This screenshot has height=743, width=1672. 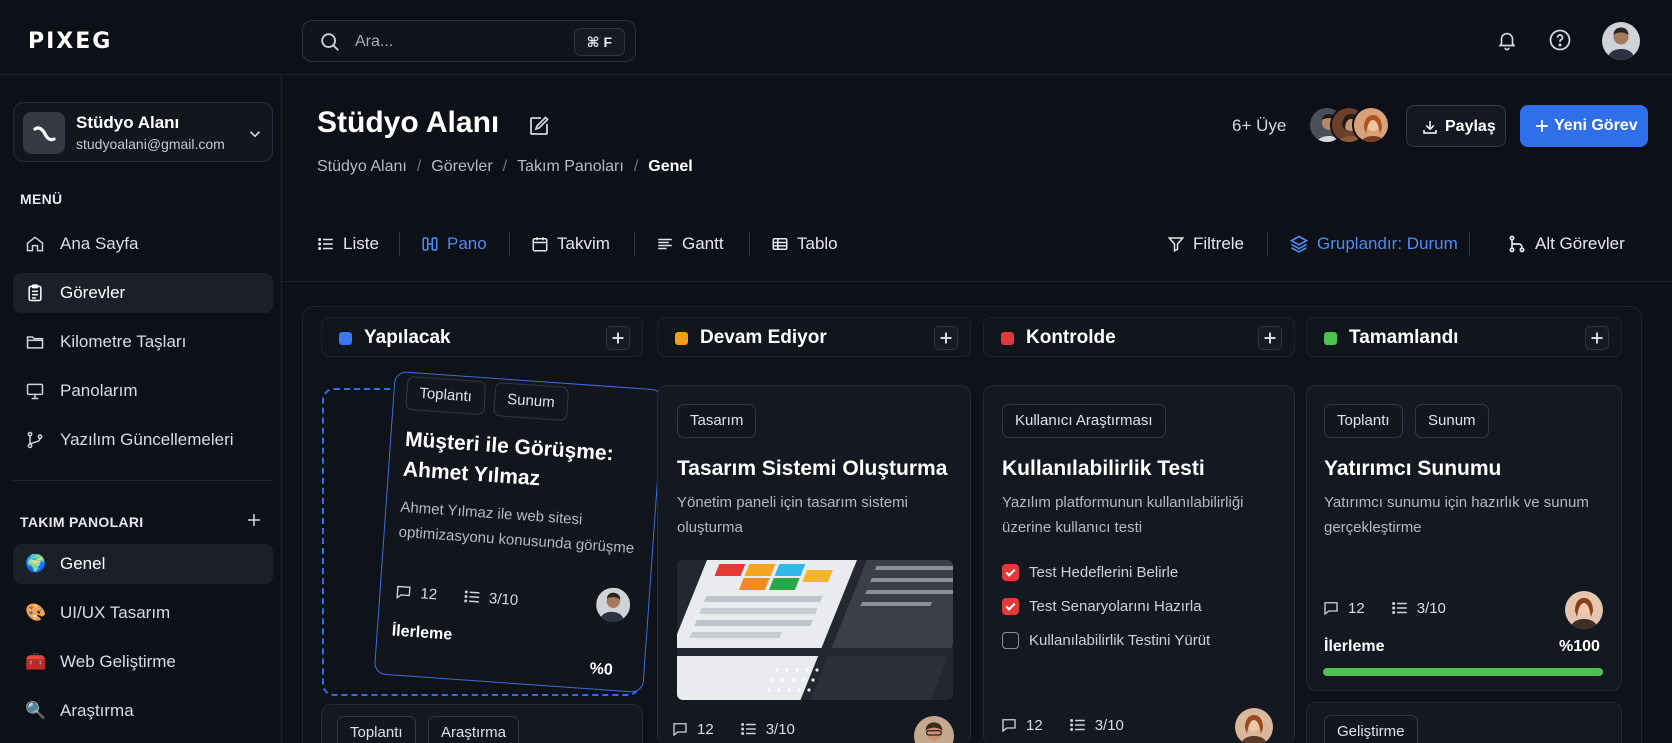 I want to click on add-team-board-icon, so click(x=254, y=520).